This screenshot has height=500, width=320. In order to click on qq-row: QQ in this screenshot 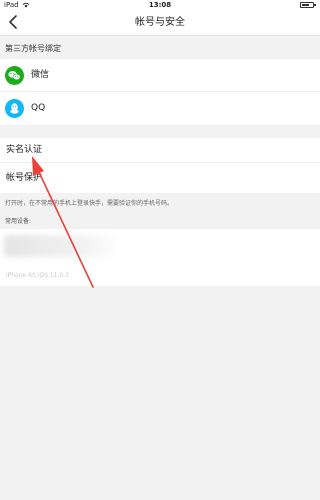, I will do `click(160, 108)`.